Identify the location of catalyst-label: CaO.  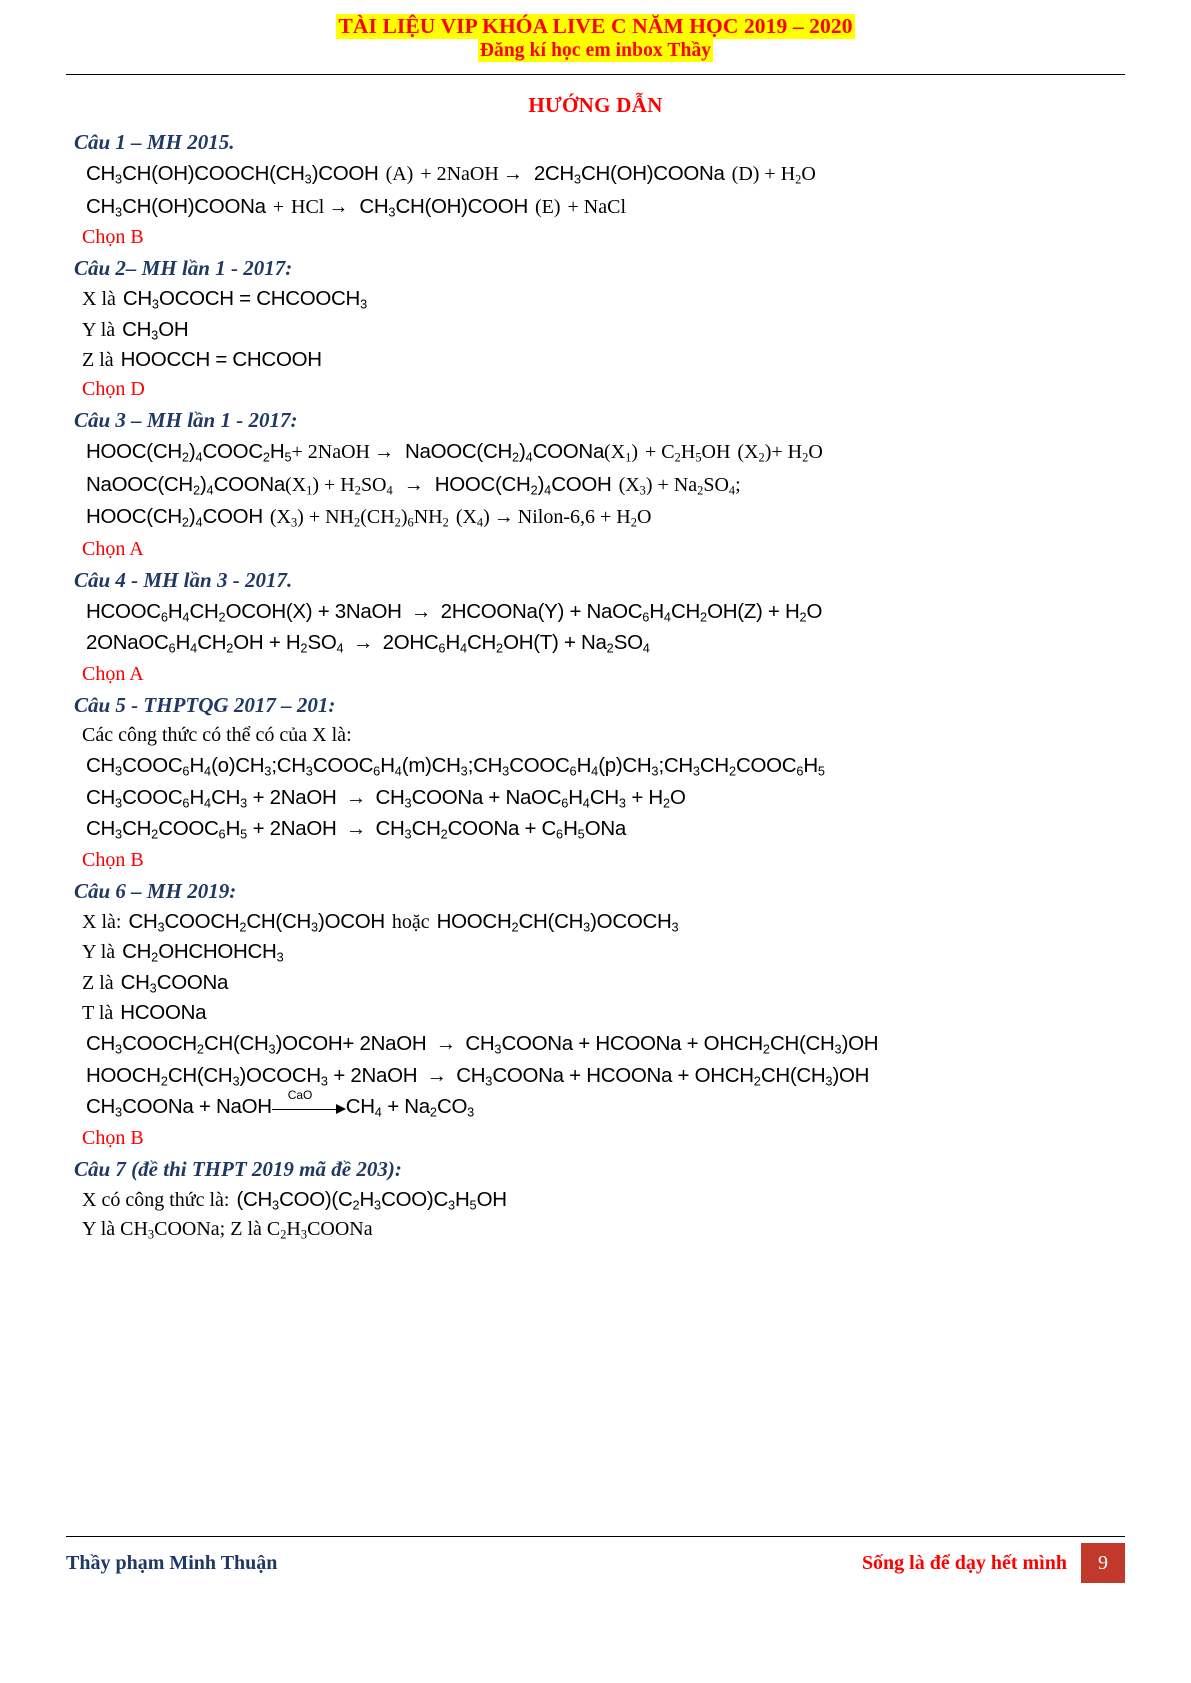
(300, 1095).